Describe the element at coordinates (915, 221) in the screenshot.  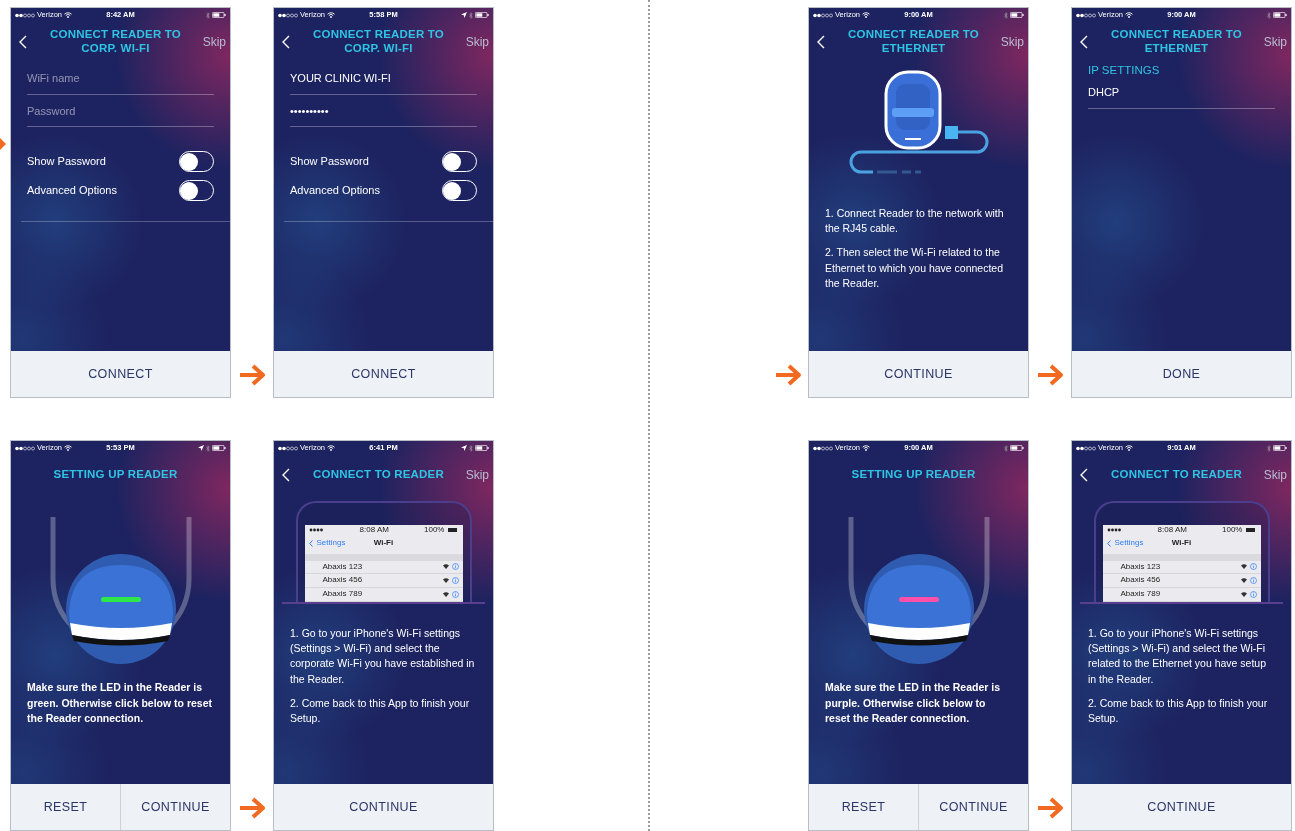
I see `instruction-text: 1. Connect Reader to the network with the RJ45 cable.` at that location.